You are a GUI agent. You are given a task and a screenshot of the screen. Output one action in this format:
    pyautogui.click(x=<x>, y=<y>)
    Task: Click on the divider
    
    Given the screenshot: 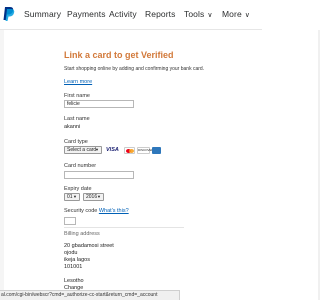 What is the action you would take?
    pyautogui.click(x=124, y=227)
    